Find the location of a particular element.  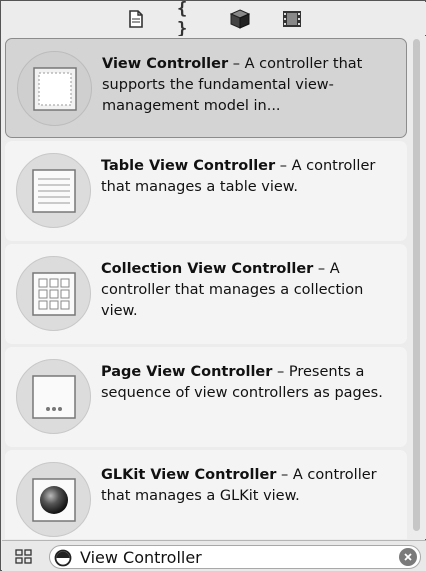

object-cube-icon is located at coordinates (240, 19).